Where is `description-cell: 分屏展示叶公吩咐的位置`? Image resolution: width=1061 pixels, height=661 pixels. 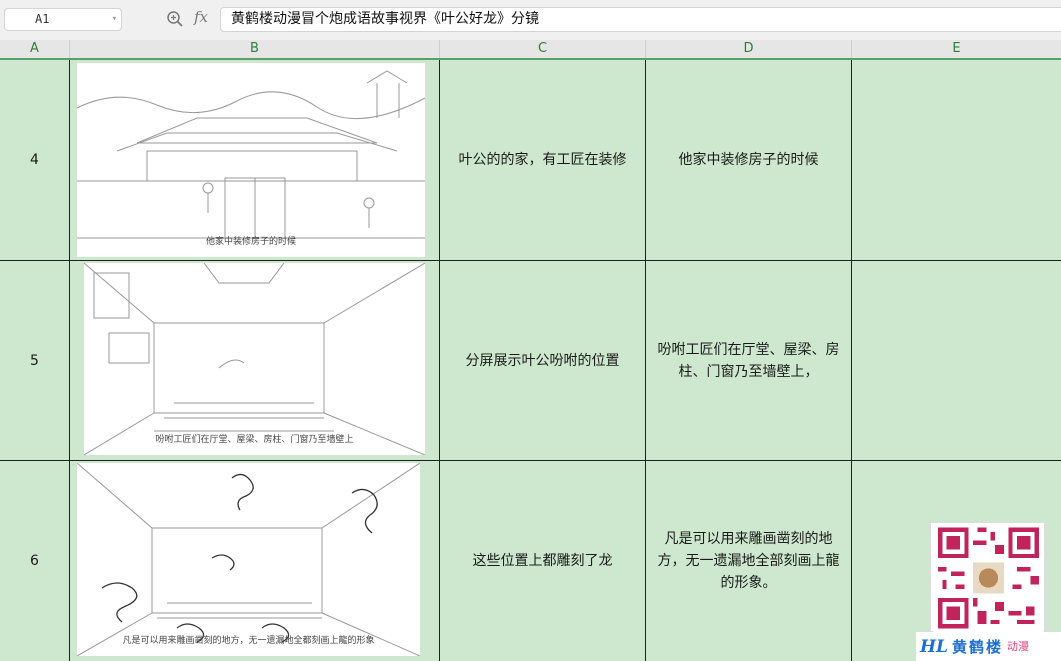 description-cell: 分屏展示叶公吩咐的位置 is located at coordinates (543, 360).